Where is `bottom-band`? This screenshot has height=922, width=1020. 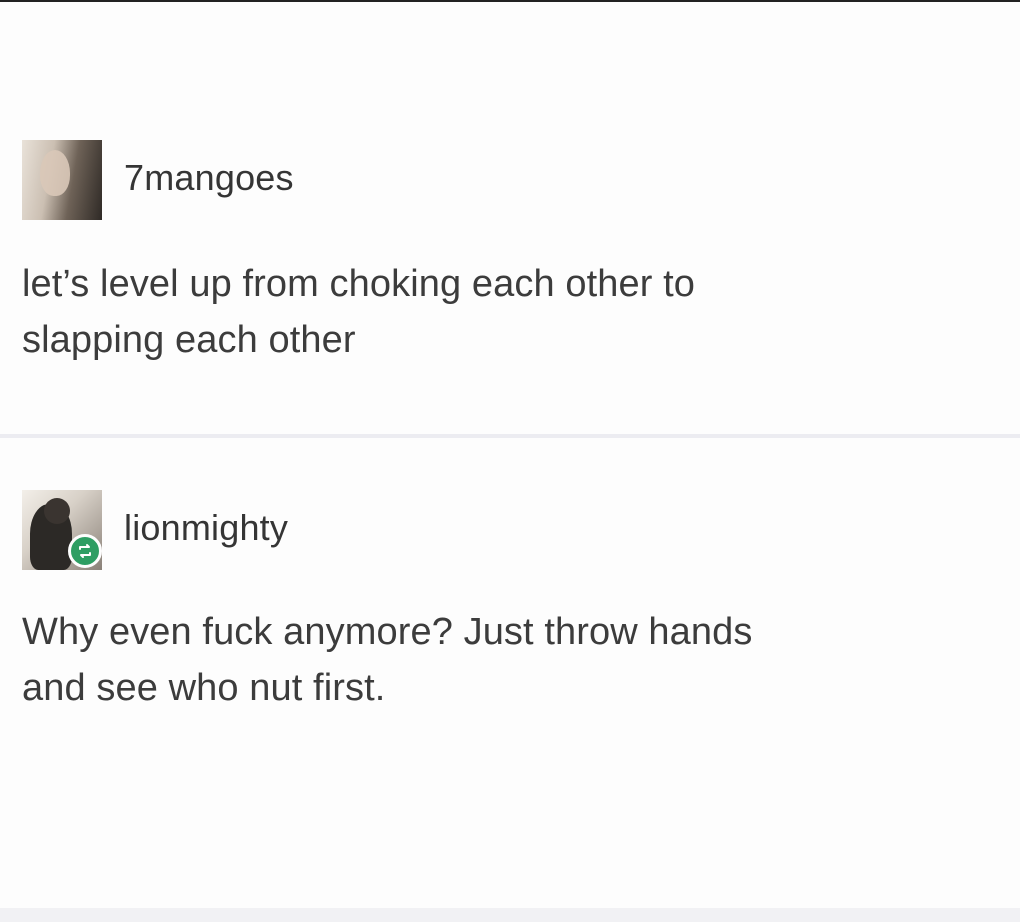 bottom-band is located at coordinates (510, 915).